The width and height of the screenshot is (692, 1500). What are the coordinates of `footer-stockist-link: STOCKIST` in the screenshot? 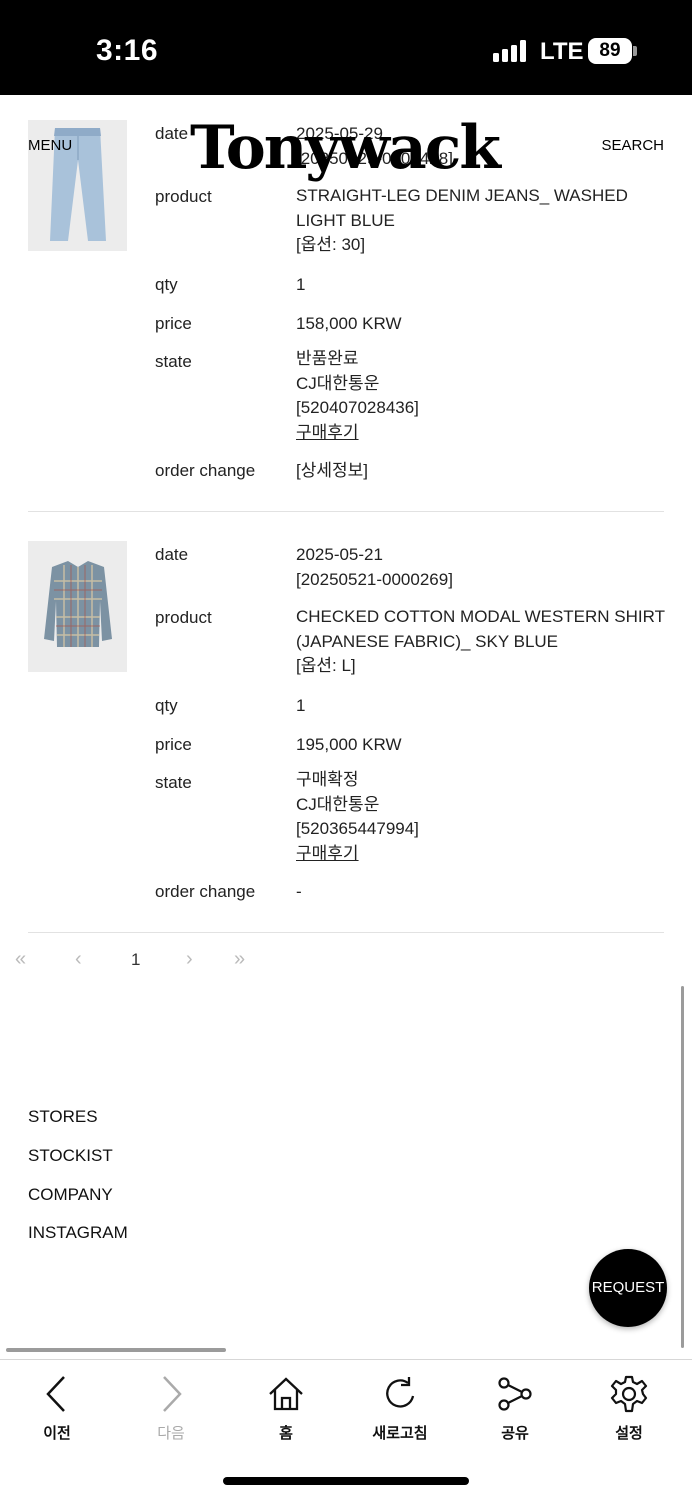 It's located at (70, 1156).